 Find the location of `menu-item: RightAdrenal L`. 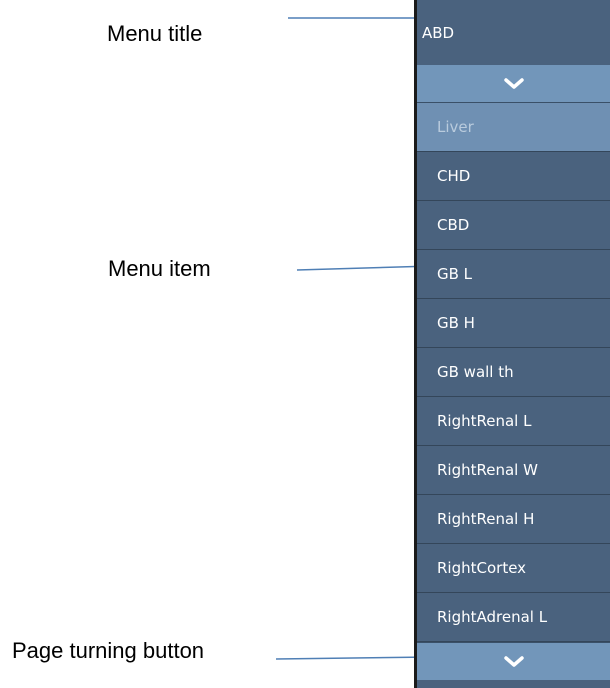

menu-item: RightAdrenal L is located at coordinates (513, 617).